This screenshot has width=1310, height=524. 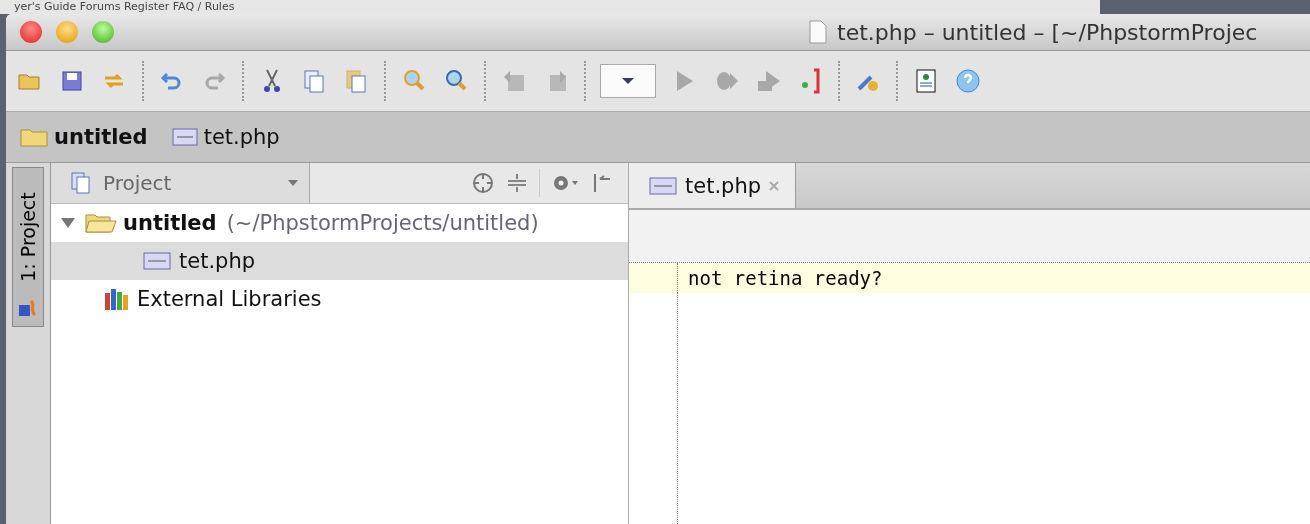 What do you see at coordinates (517, 183) in the screenshot?
I see `collapse-icon` at bounding box center [517, 183].